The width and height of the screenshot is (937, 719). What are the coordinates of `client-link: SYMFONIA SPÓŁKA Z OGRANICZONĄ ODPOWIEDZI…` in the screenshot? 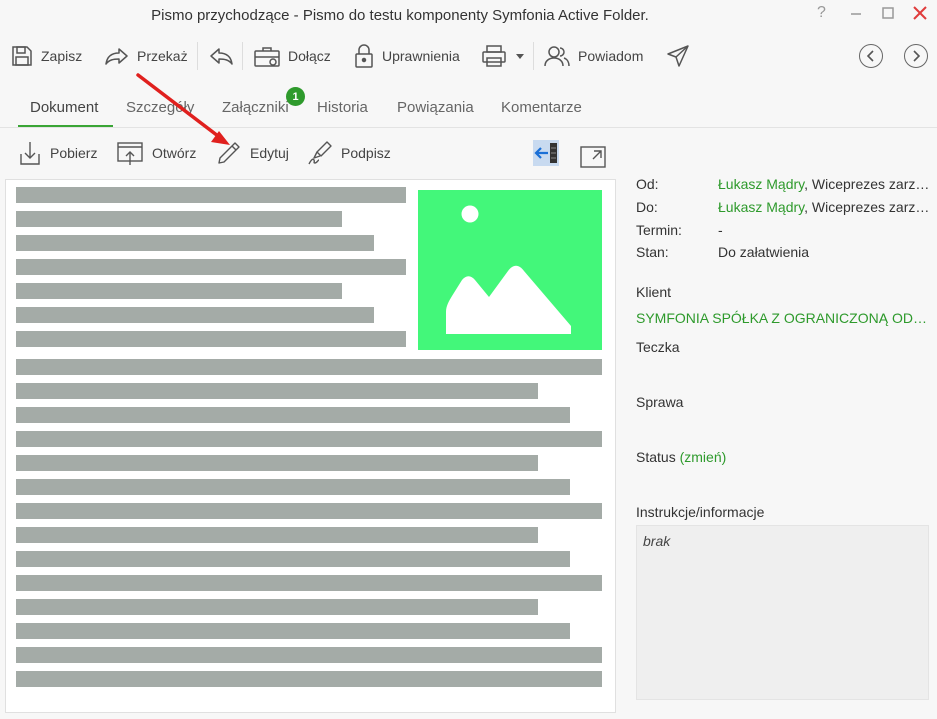 It's located at (783, 318).